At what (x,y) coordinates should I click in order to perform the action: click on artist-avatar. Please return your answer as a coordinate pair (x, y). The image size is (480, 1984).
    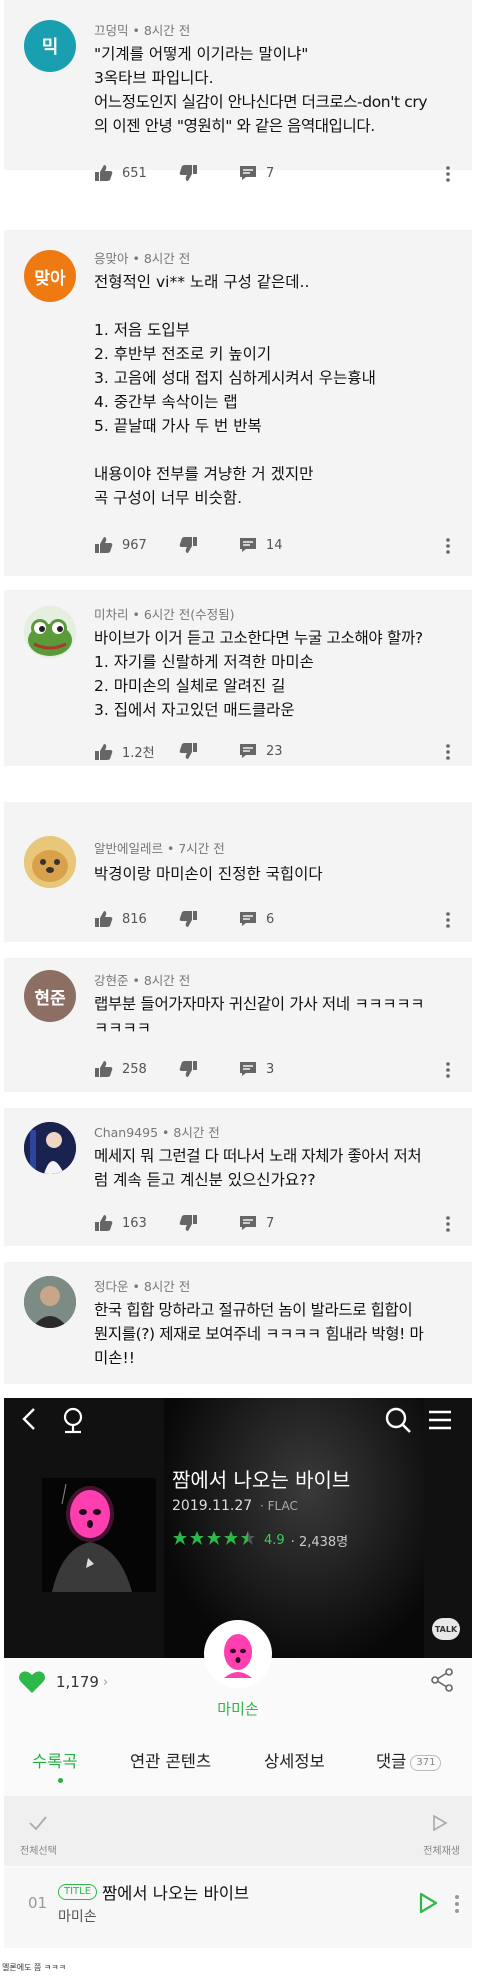
    Looking at the image, I should click on (238, 1654).